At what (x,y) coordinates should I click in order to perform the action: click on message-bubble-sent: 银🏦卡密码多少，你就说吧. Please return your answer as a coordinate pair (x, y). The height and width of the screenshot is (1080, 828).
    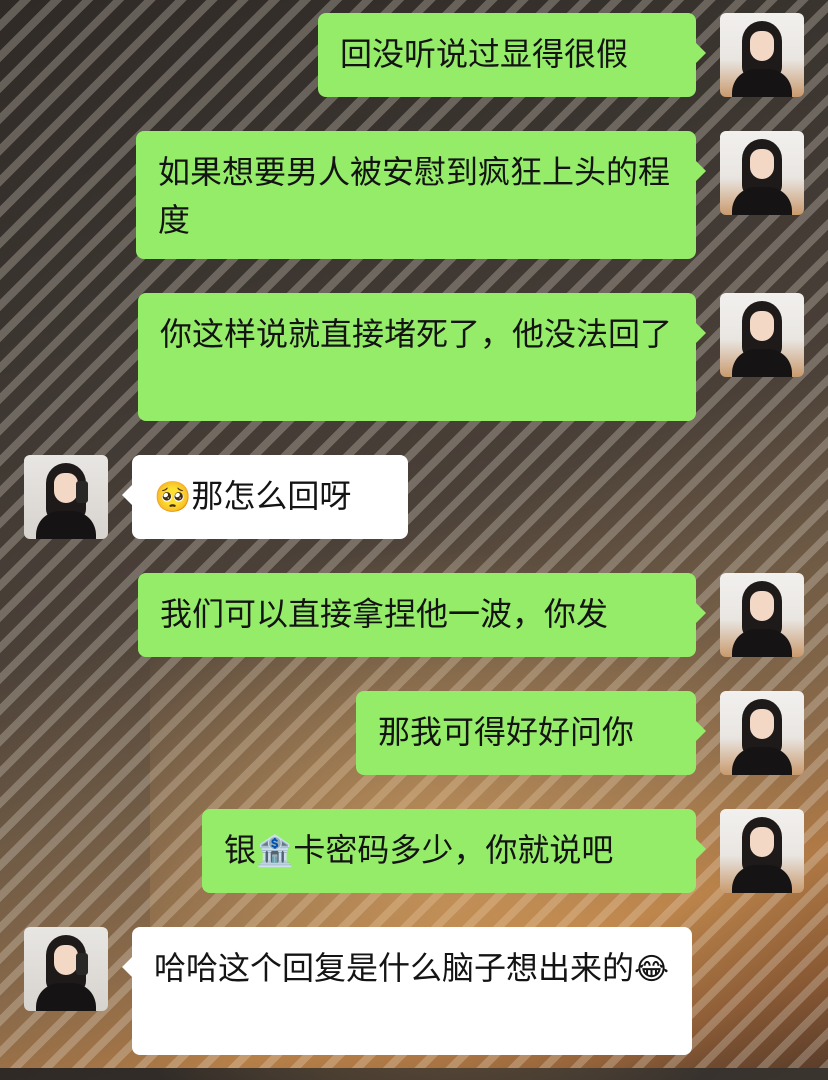
    Looking at the image, I should click on (454, 851).